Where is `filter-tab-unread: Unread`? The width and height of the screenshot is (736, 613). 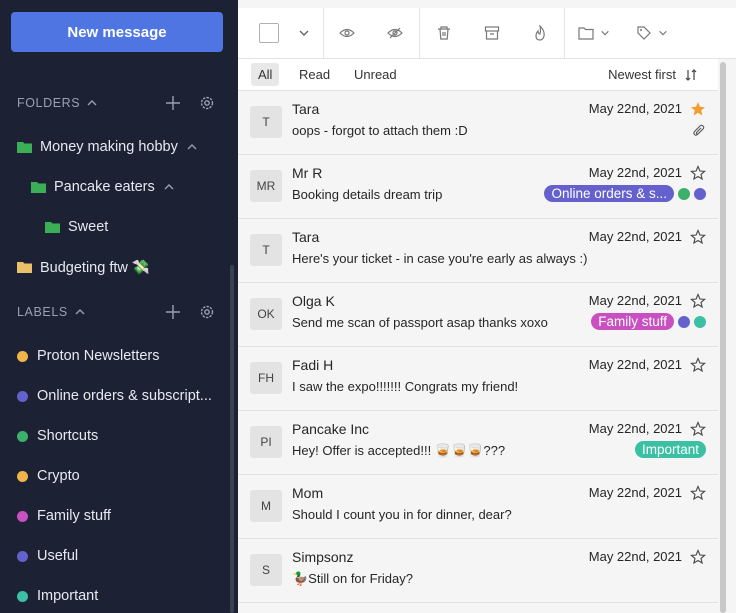 filter-tab-unread: Unread is located at coordinates (375, 74).